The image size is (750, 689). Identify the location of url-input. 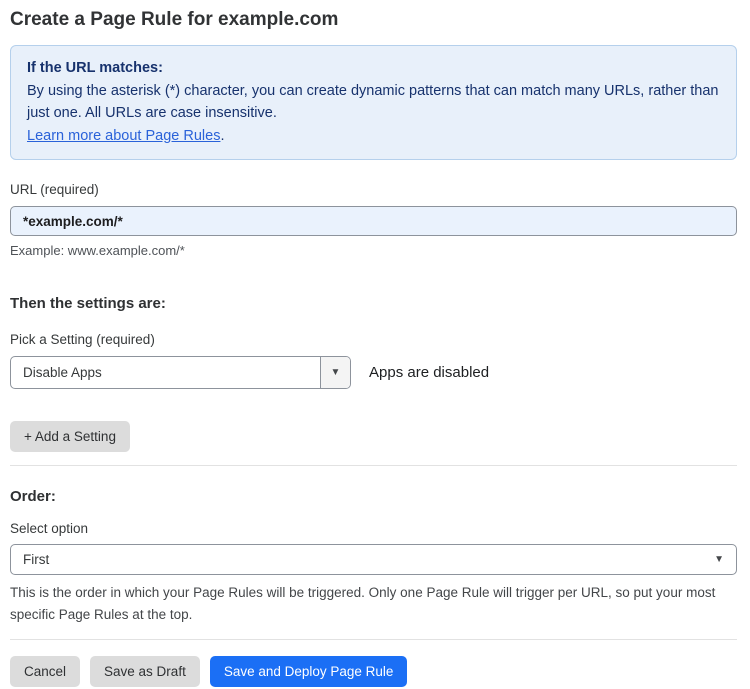
(373, 221).